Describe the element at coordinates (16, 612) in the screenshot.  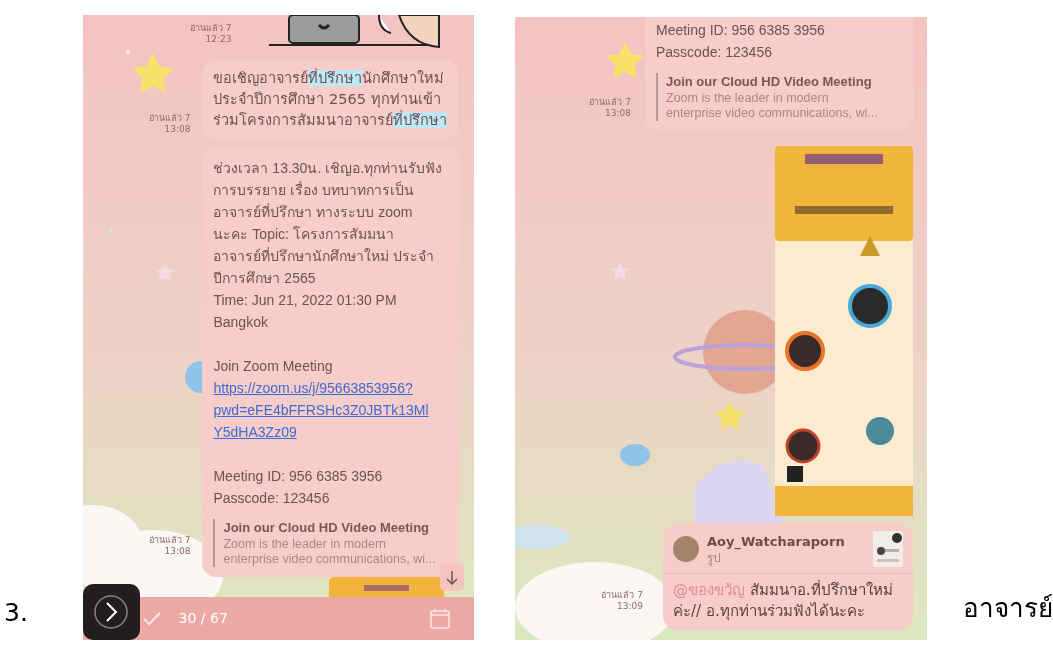
I see `list-number: 3.` at that location.